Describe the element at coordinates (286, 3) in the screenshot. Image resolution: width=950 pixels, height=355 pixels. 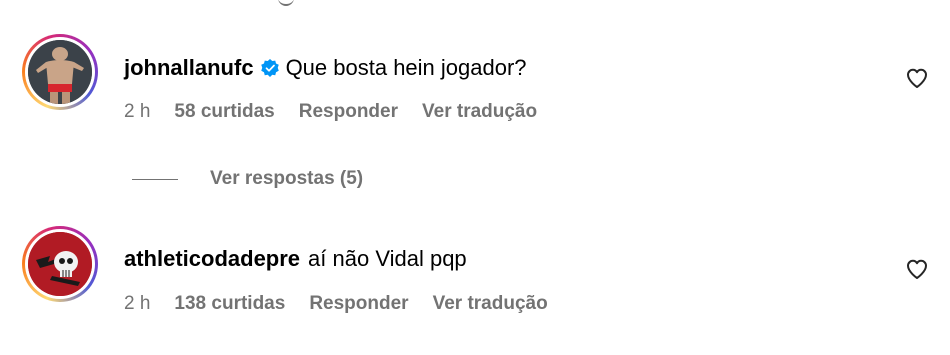
I see `collapse-indicator` at that location.